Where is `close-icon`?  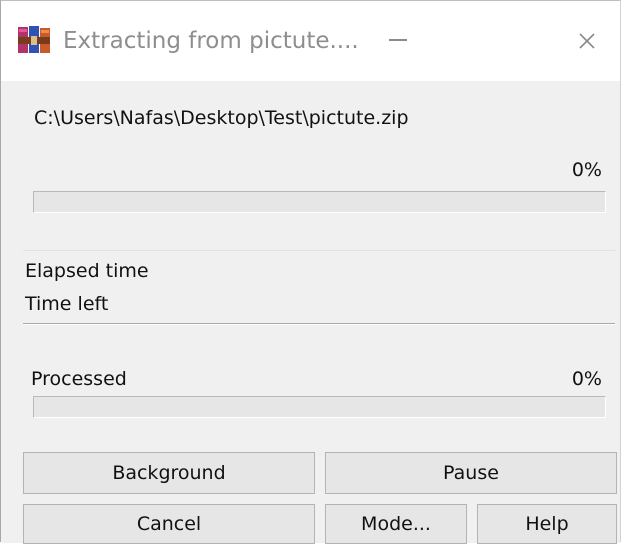
close-icon is located at coordinates (587, 41).